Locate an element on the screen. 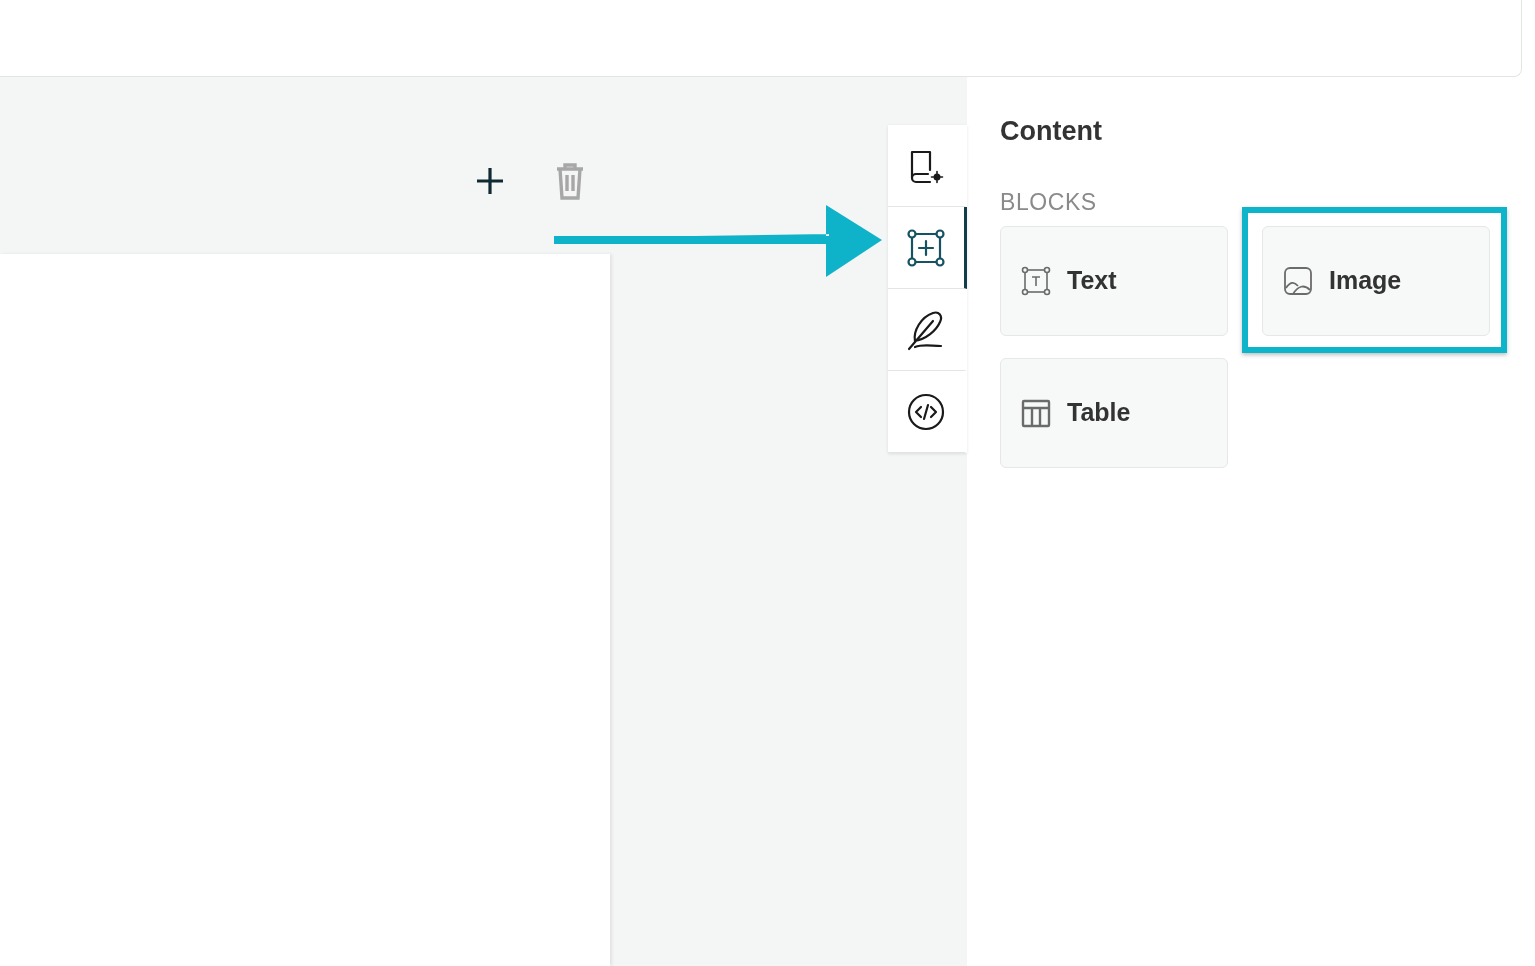  side-tab is located at coordinates (927, 248).